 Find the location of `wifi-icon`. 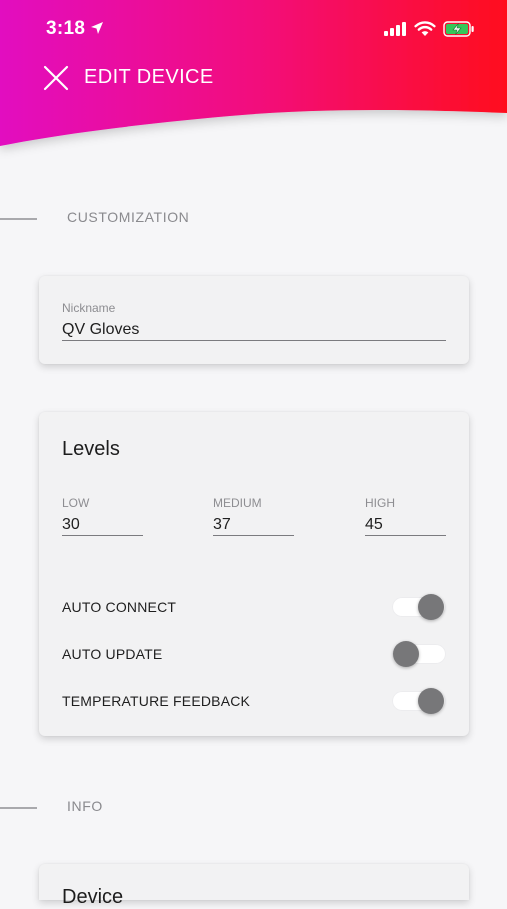

wifi-icon is located at coordinates (425, 28).